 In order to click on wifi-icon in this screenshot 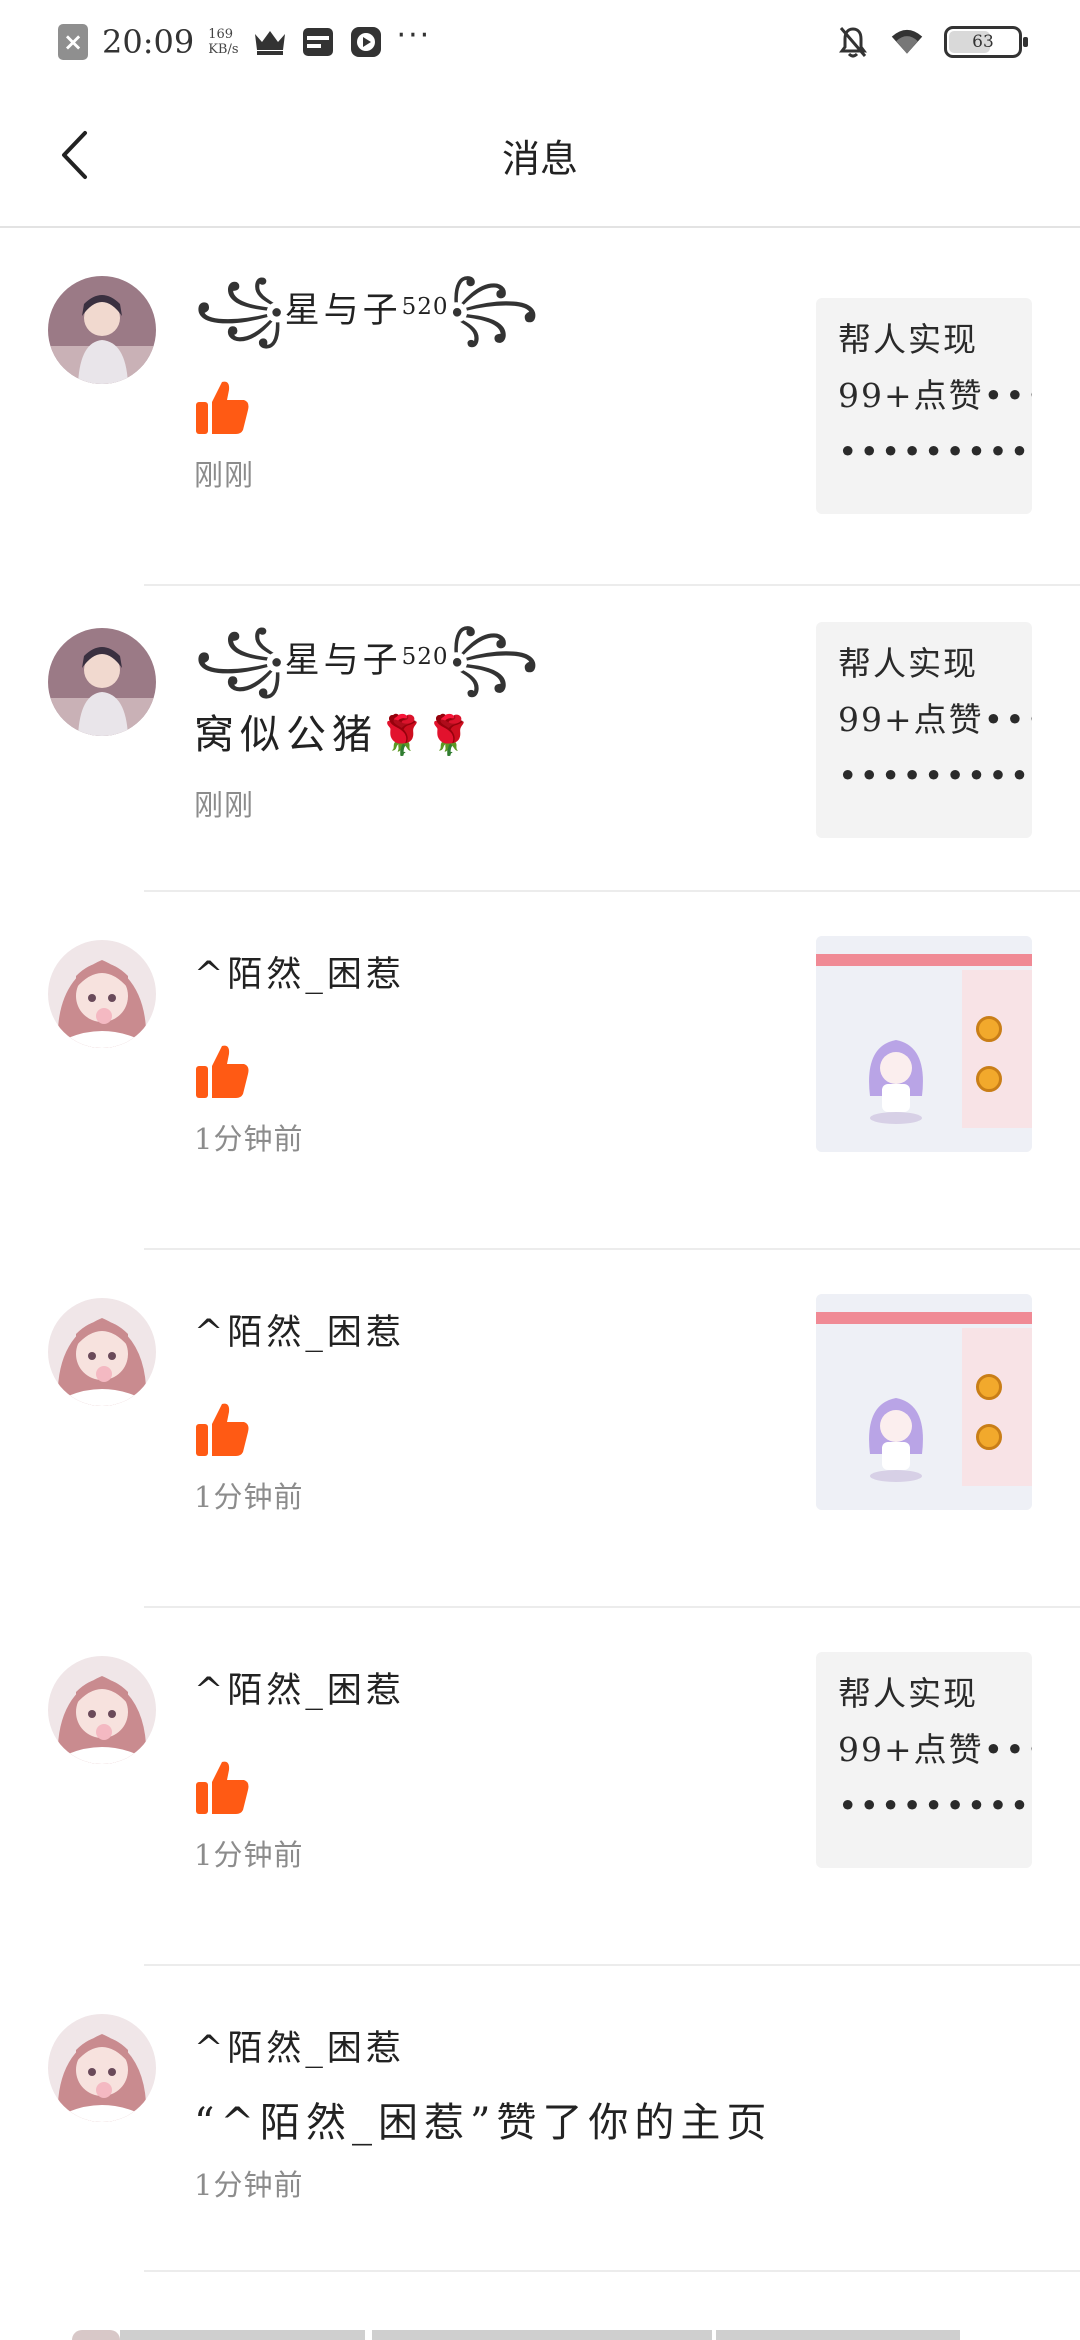, I will do `click(907, 42)`.